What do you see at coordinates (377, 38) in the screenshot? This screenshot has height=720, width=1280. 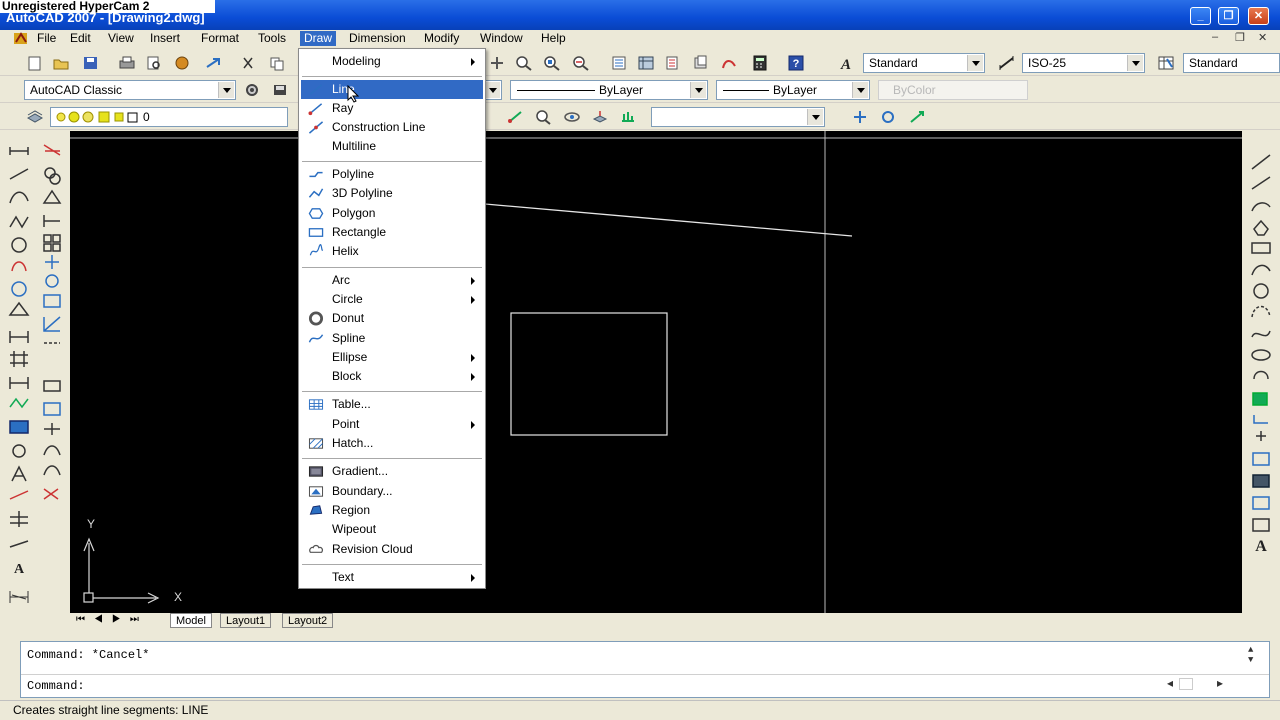 I see `menu-dimension: Dimension` at bounding box center [377, 38].